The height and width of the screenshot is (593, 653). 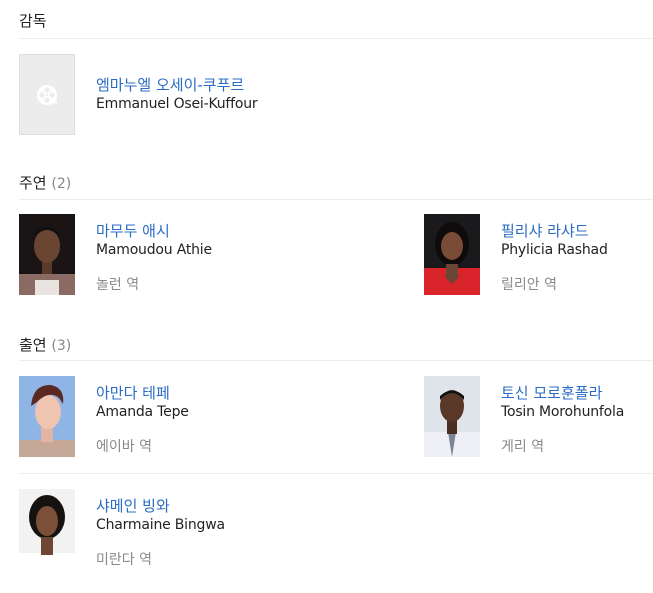 What do you see at coordinates (33, 183) in the screenshot?
I see `section-title: 주연` at bounding box center [33, 183].